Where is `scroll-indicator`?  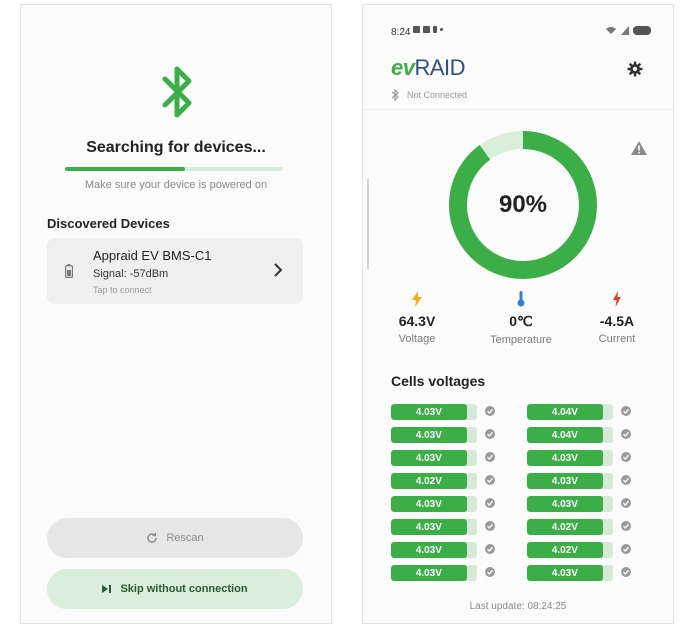 scroll-indicator is located at coordinates (368, 224).